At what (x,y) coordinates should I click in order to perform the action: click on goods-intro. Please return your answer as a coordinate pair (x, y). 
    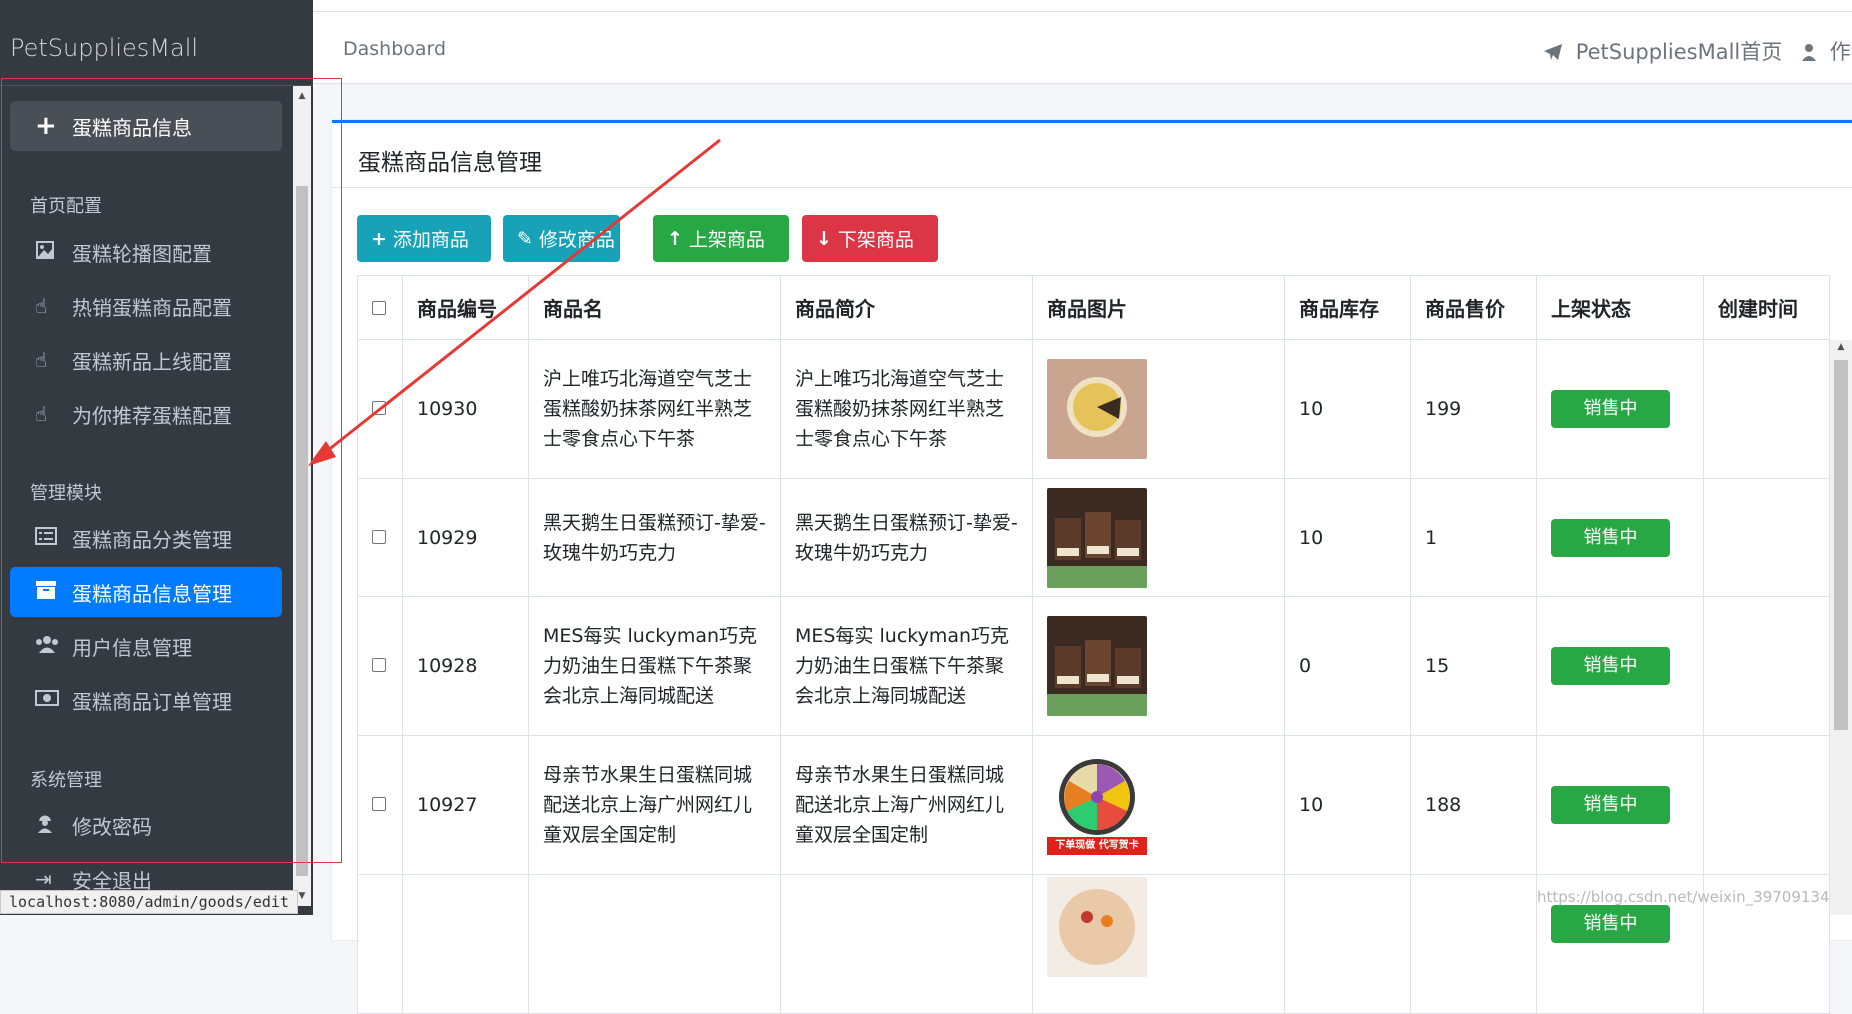
    Looking at the image, I should click on (906, 944).